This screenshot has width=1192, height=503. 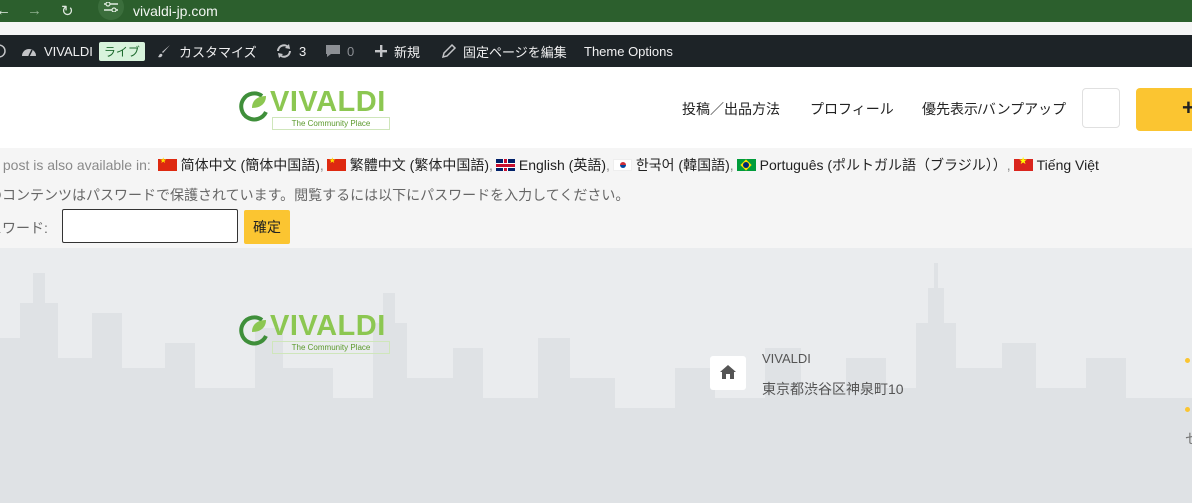 What do you see at coordinates (1164, 109) in the screenshot?
I see `add-listing-button: +` at bounding box center [1164, 109].